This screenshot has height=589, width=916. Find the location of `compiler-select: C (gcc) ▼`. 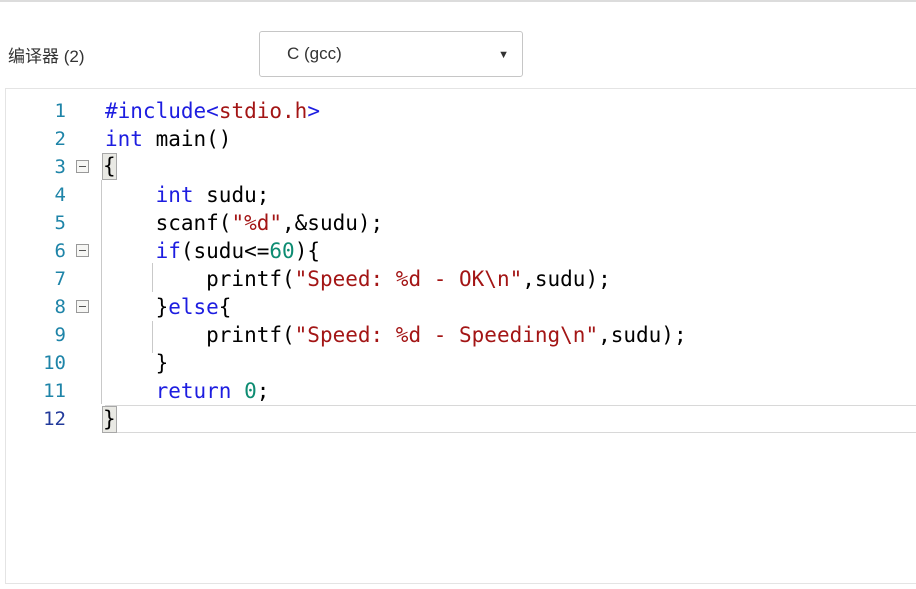

compiler-select: C (gcc) ▼ is located at coordinates (391, 54).